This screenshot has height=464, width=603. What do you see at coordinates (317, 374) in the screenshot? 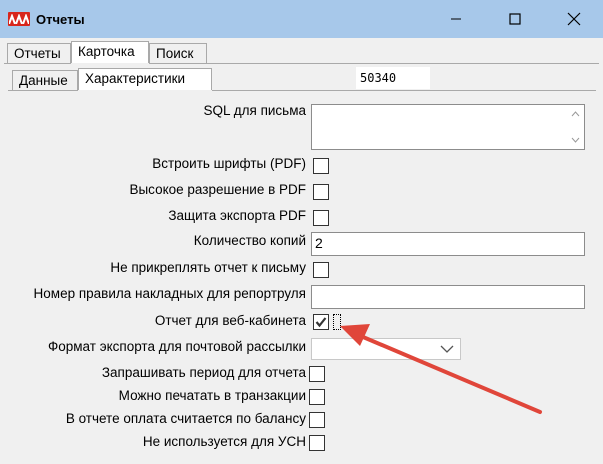
I see `ask-period-checkbox` at bounding box center [317, 374].